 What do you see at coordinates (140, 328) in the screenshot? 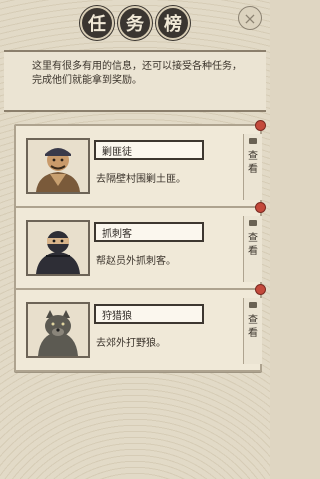
I see `task-card: 狩猎狼 去郊外打野狼。 查看` at bounding box center [140, 328].